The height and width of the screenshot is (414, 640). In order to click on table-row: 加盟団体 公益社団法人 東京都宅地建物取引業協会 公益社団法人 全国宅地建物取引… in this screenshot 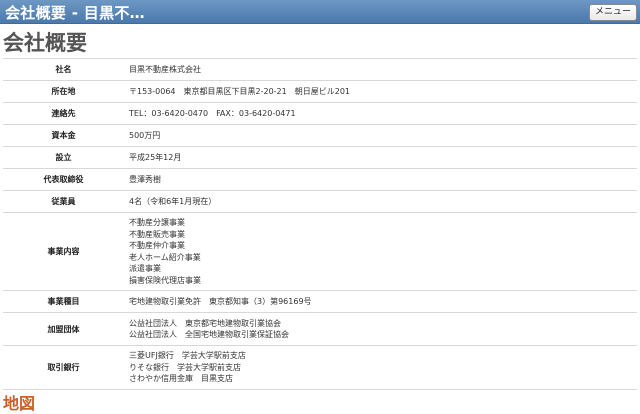, I will do `click(320, 329)`.